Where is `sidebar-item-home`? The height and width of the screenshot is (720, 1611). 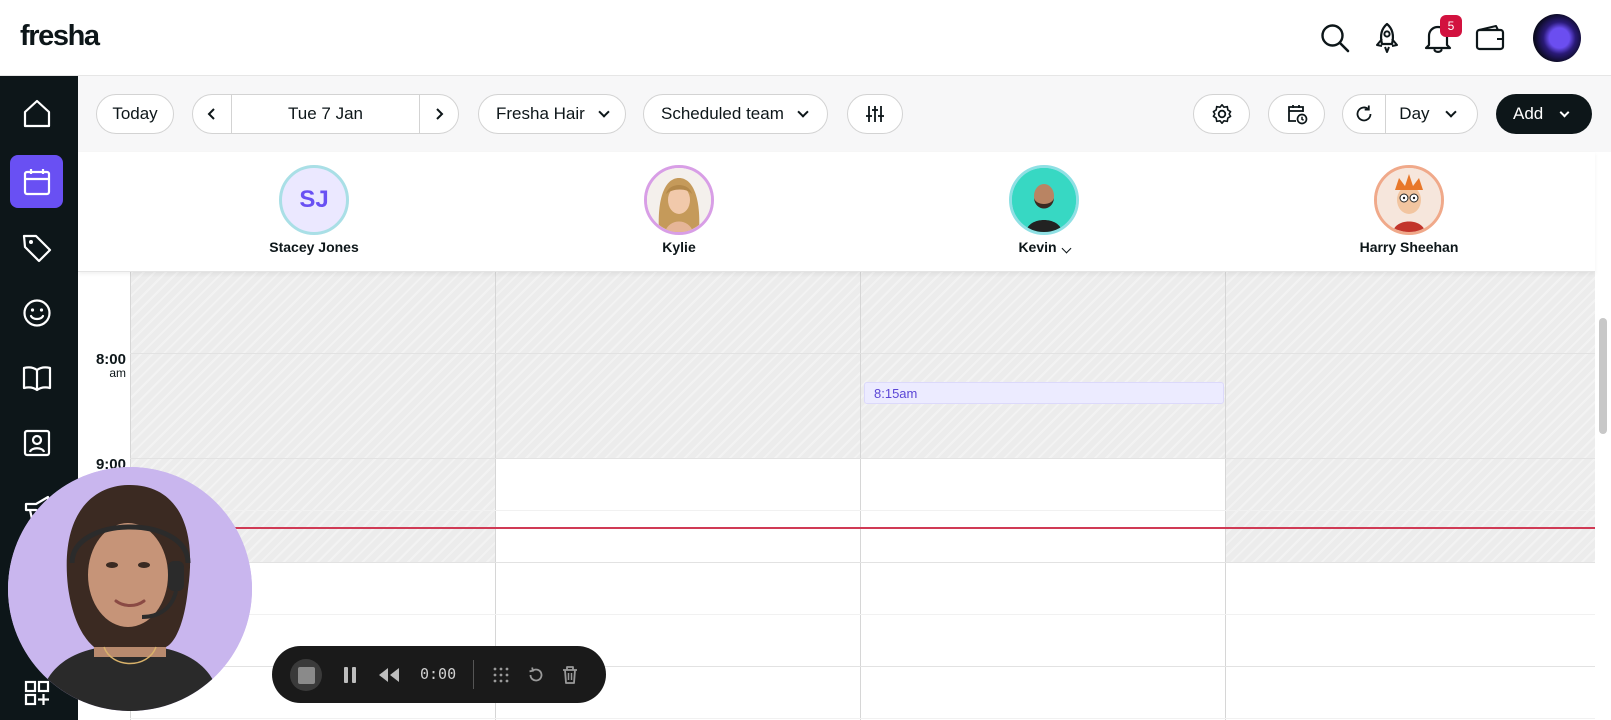 sidebar-item-home is located at coordinates (36, 112).